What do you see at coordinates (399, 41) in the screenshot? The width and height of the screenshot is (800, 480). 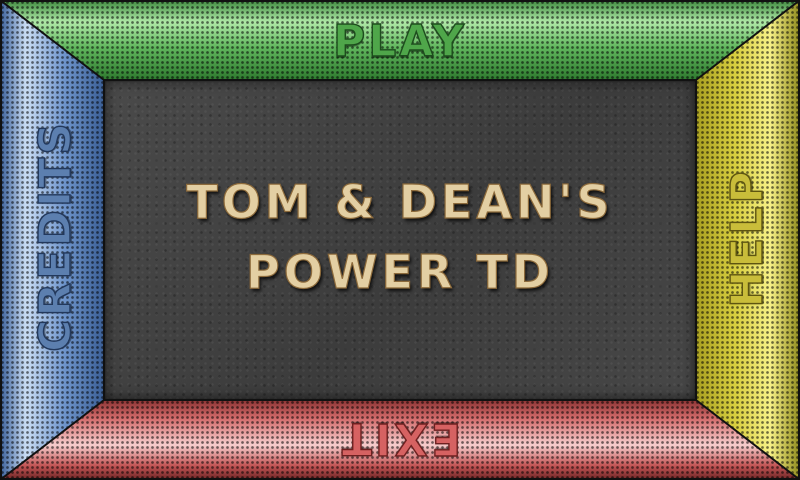 I see `play-label: PLAY` at bounding box center [399, 41].